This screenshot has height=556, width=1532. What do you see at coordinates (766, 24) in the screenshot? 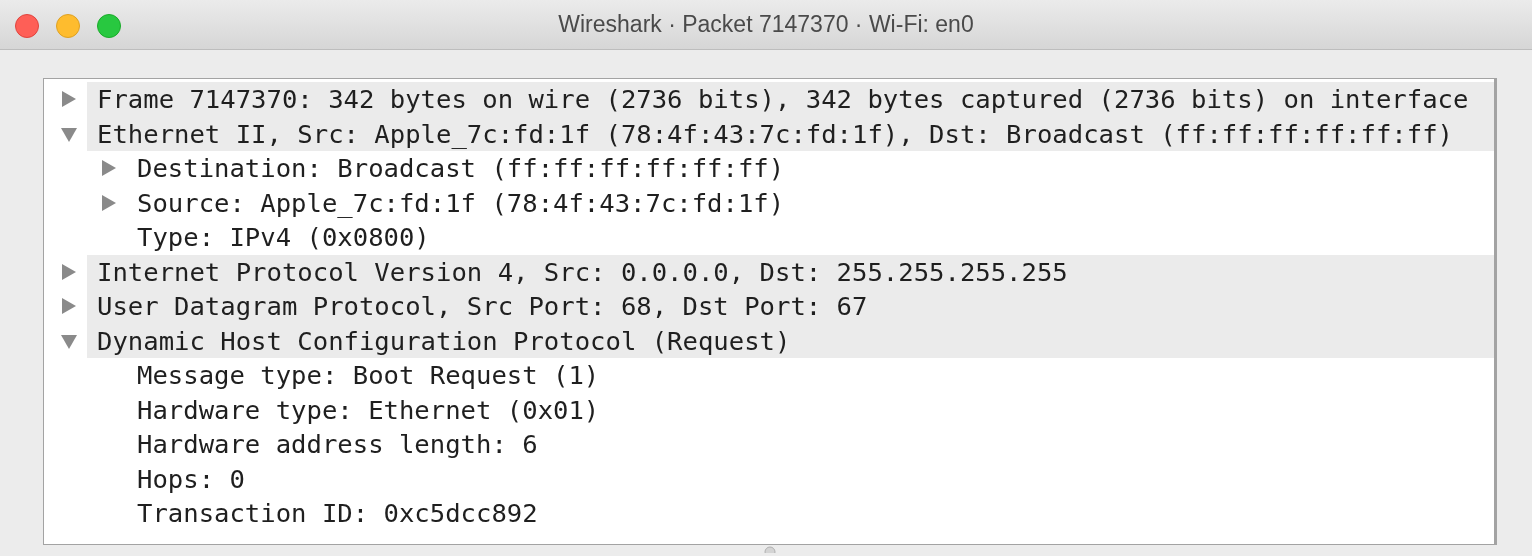
I see `window-title: Wireshark · Packet 7147370 · Wi-Fi: en0` at bounding box center [766, 24].